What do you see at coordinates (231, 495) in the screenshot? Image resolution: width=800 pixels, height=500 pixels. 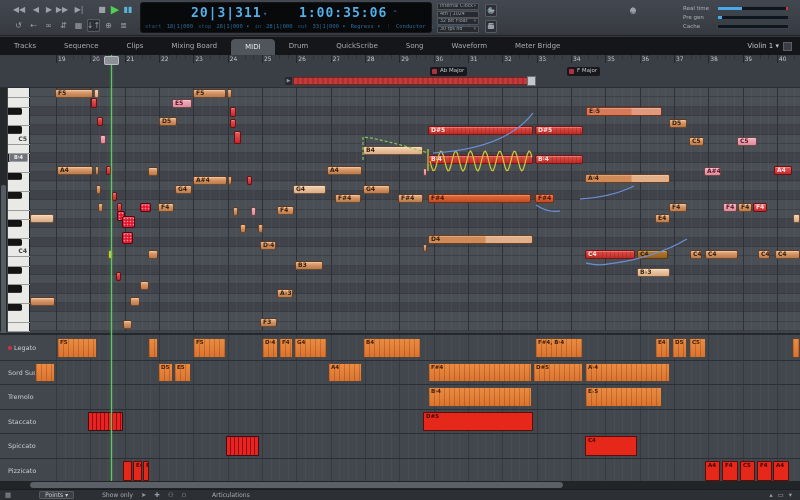 I see `articulations-label: Articulations` at bounding box center [231, 495].